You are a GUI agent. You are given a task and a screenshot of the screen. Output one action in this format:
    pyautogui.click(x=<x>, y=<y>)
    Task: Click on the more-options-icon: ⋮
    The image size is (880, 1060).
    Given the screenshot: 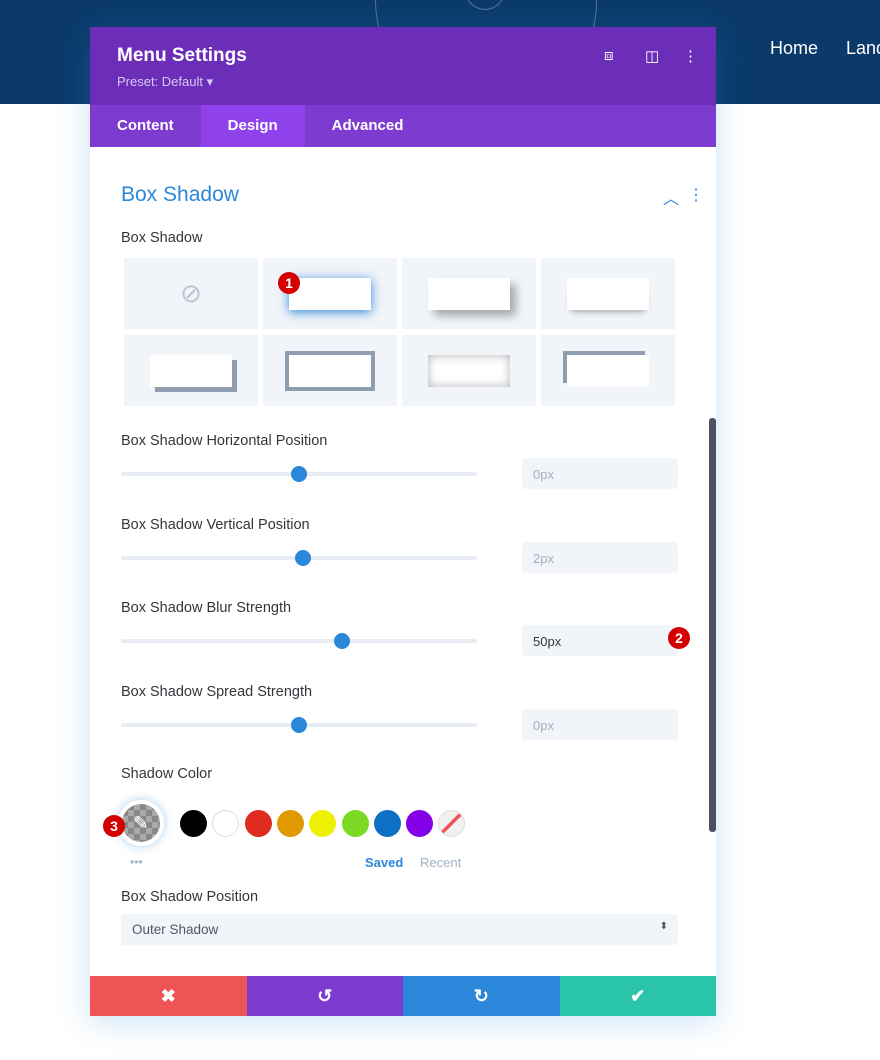 What is the action you would take?
    pyautogui.click(x=690, y=56)
    